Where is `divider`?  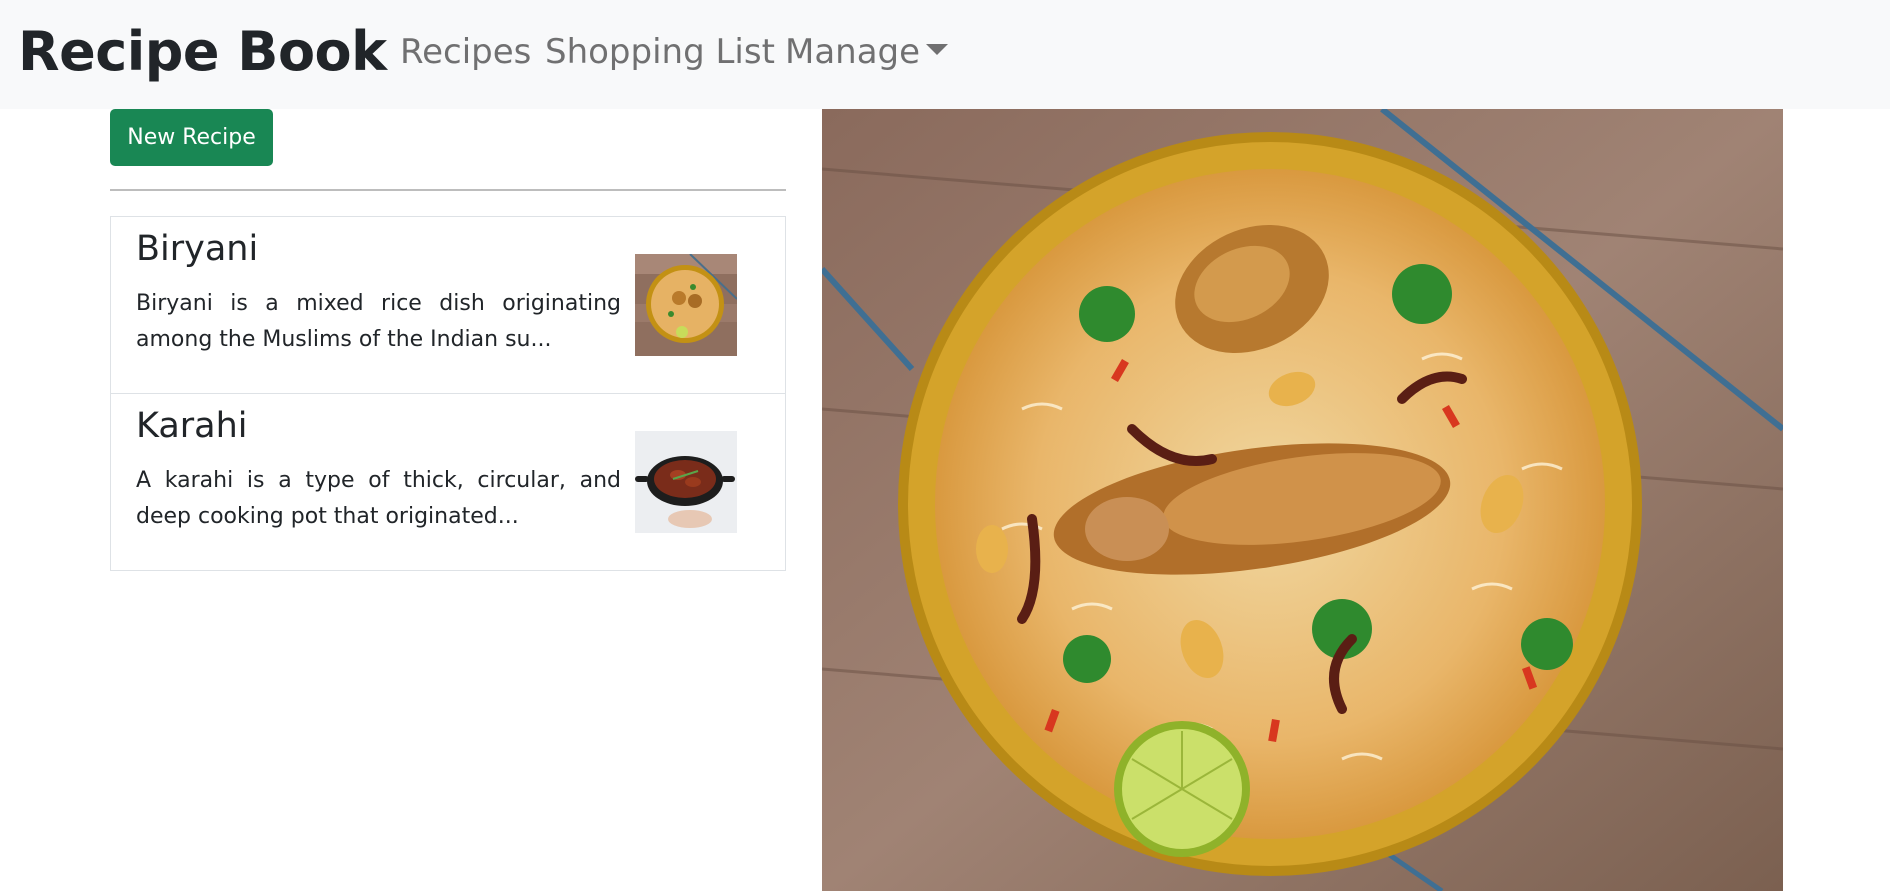
divider is located at coordinates (448, 190).